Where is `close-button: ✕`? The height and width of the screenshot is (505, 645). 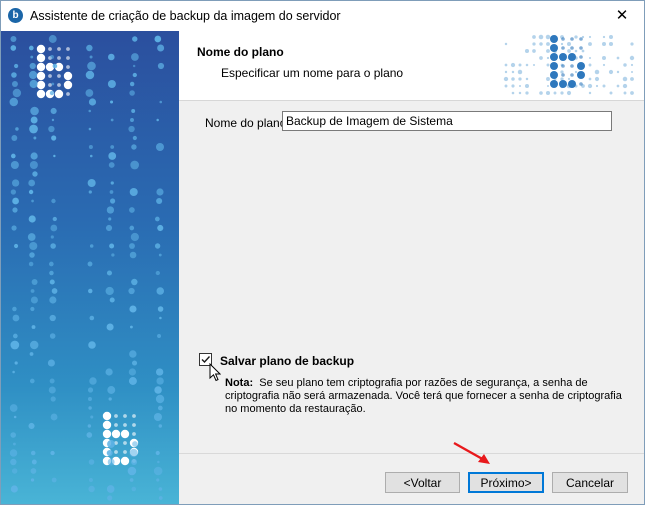 close-button: ✕ is located at coordinates (622, 16).